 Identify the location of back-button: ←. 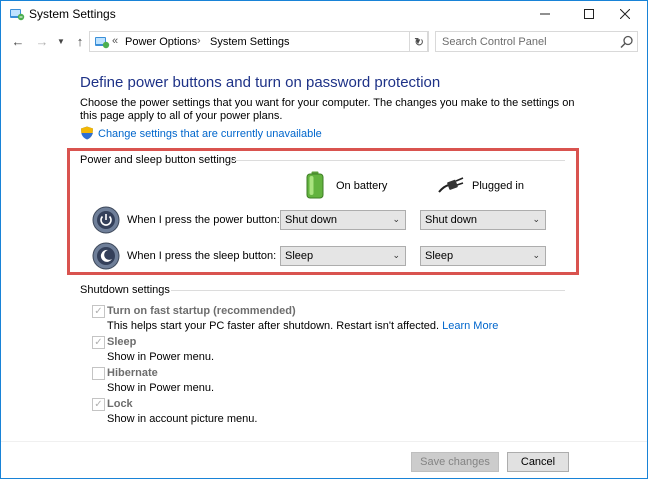
(18, 41).